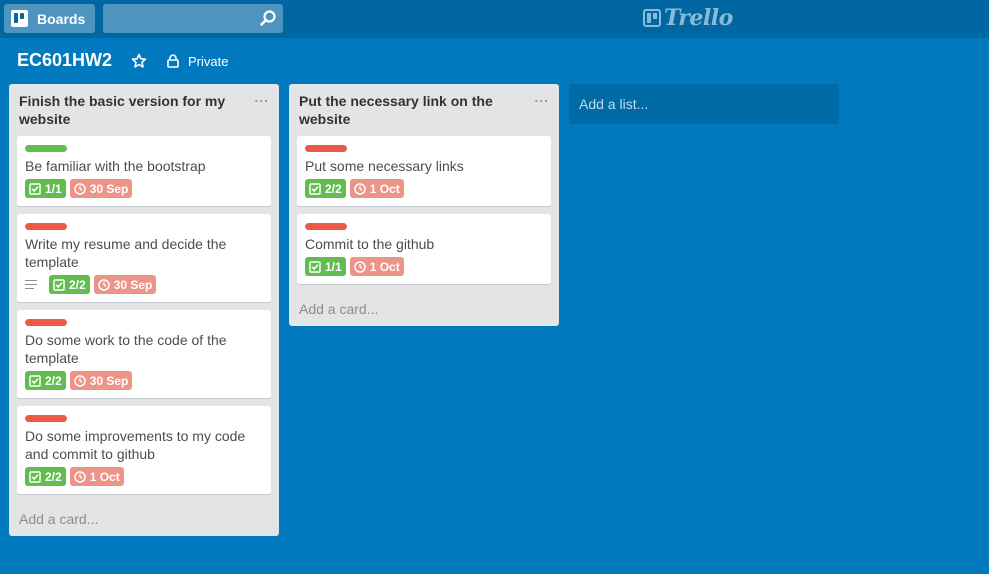 The height and width of the screenshot is (574, 989). What do you see at coordinates (424, 108) in the screenshot?
I see `list-title: Put the necessary link on the website` at bounding box center [424, 108].